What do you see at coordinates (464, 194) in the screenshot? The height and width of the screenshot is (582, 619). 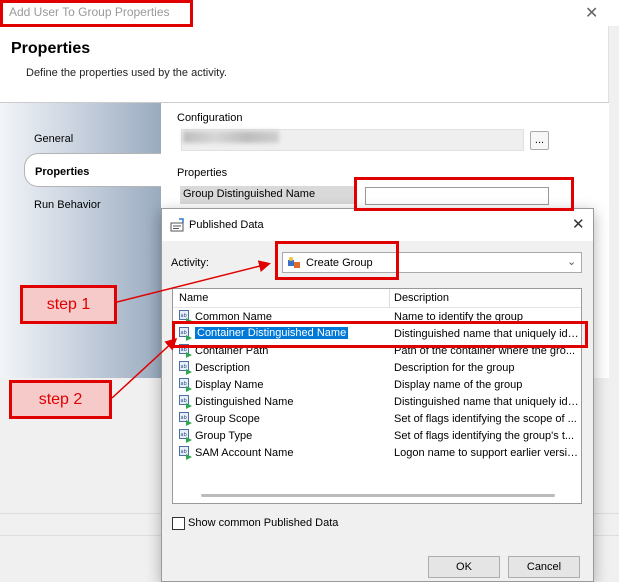 I see `highlight-property-input` at bounding box center [464, 194].